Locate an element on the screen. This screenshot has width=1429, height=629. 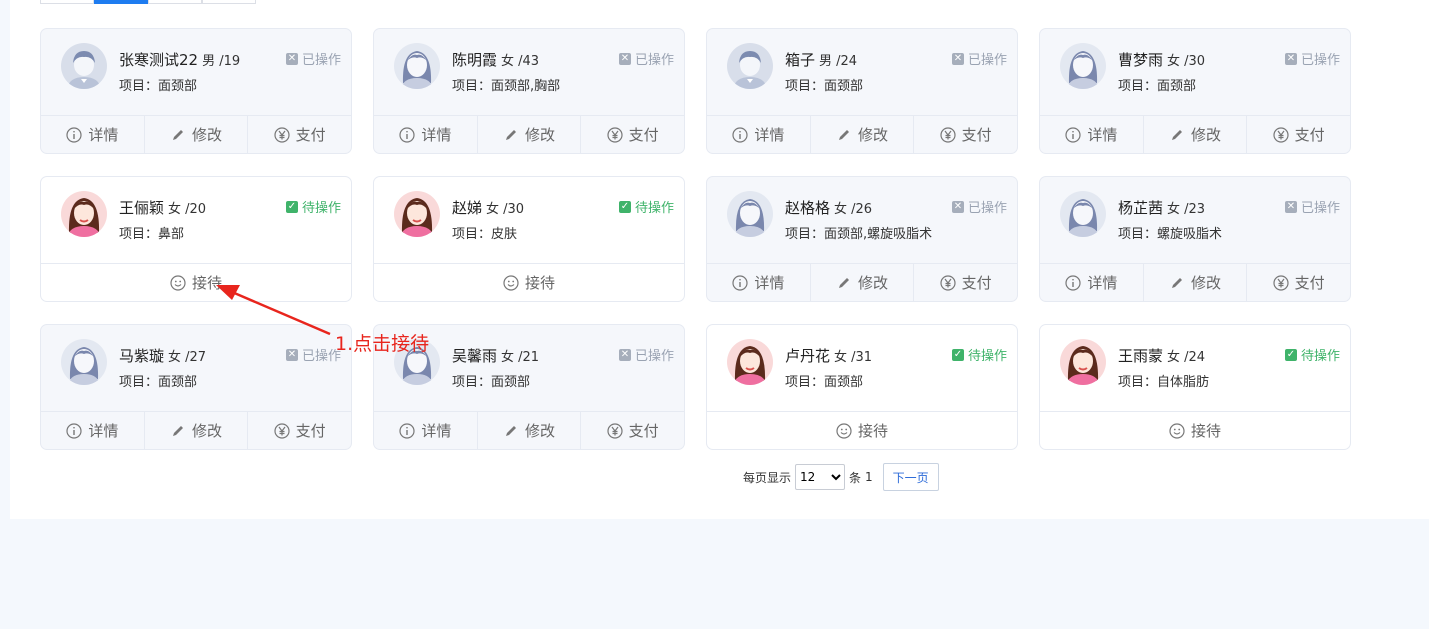
annotation-text: 1.点击接待 is located at coordinates (382, 344).